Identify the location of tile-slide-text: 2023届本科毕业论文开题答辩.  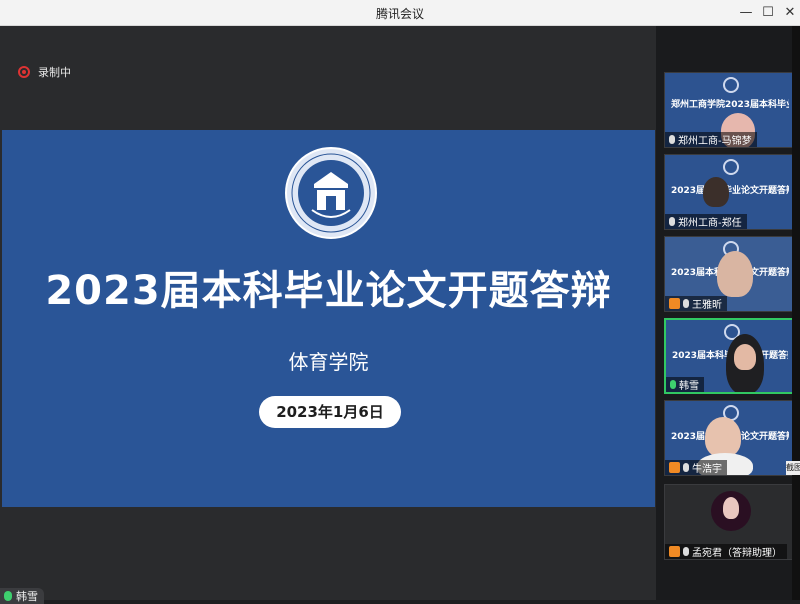
(730, 191).